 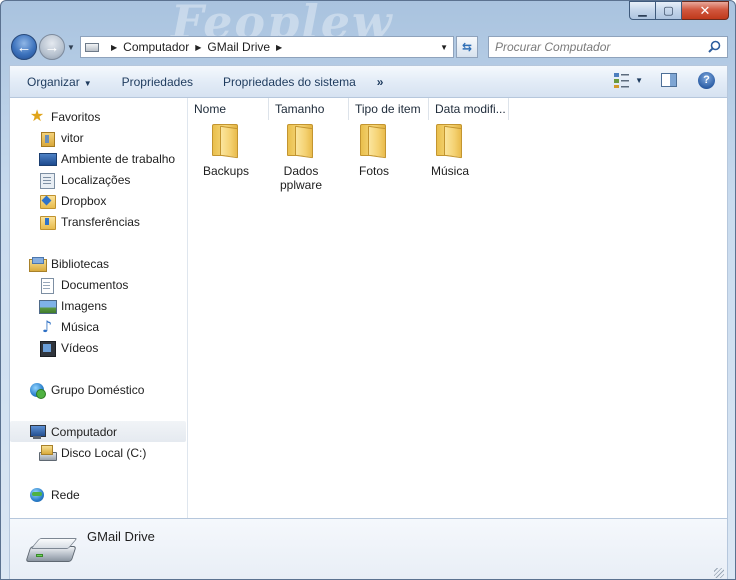 I want to click on refresh-button: ⇆, so click(x=467, y=47).